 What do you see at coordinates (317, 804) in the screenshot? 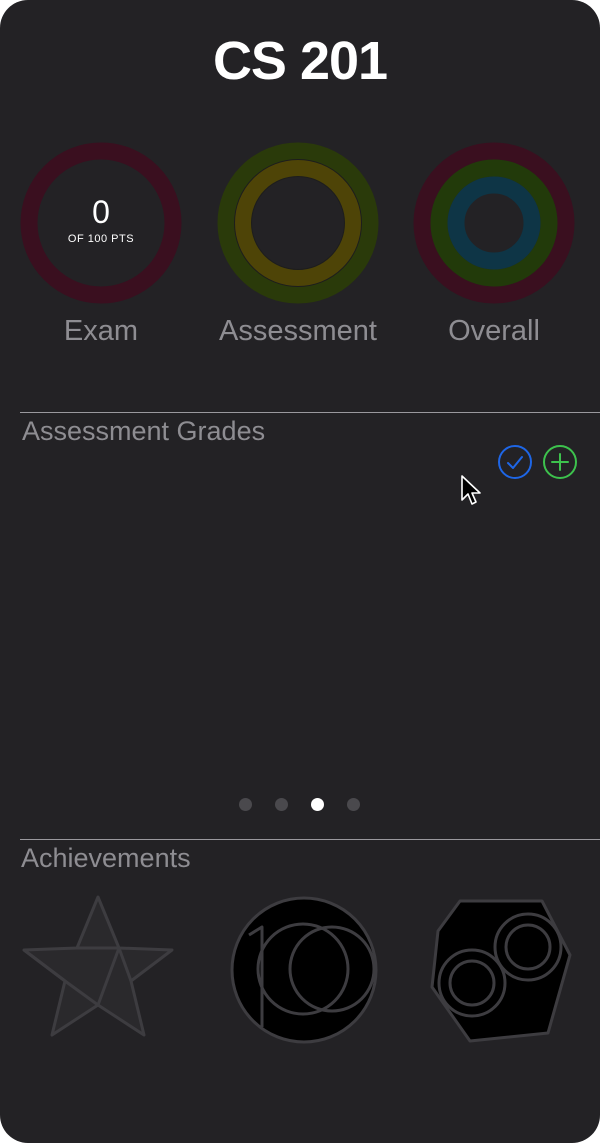
I see `page-dot-3-active` at bounding box center [317, 804].